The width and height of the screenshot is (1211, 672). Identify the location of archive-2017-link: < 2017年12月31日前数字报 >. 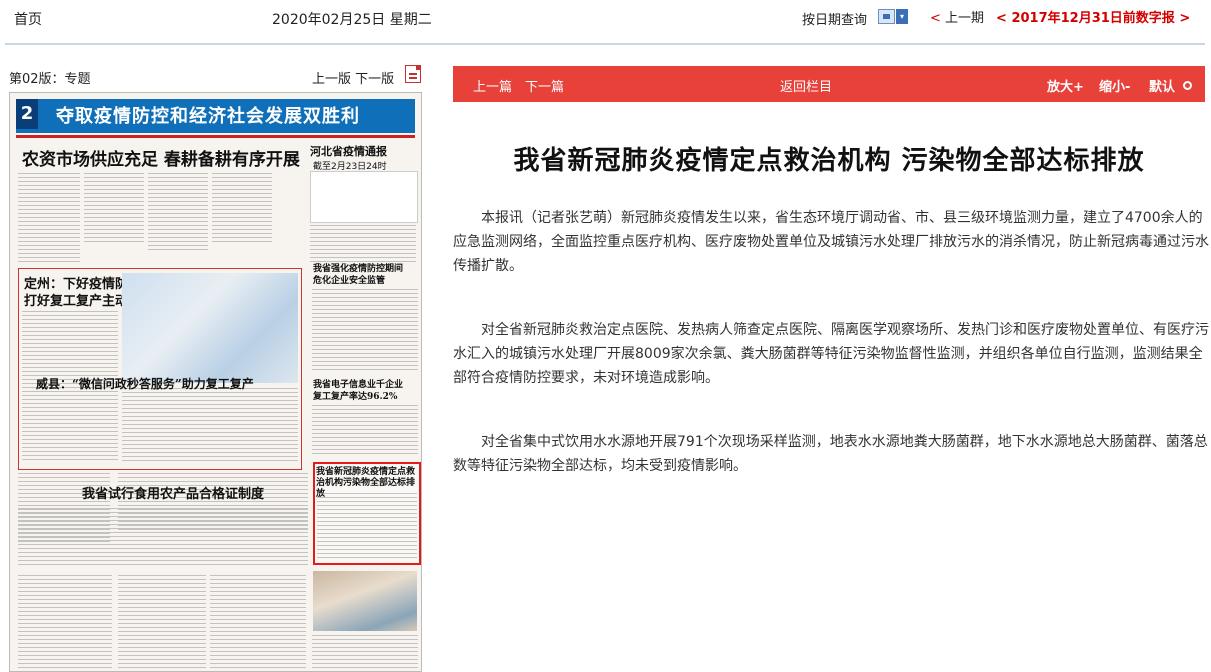
(1093, 16).